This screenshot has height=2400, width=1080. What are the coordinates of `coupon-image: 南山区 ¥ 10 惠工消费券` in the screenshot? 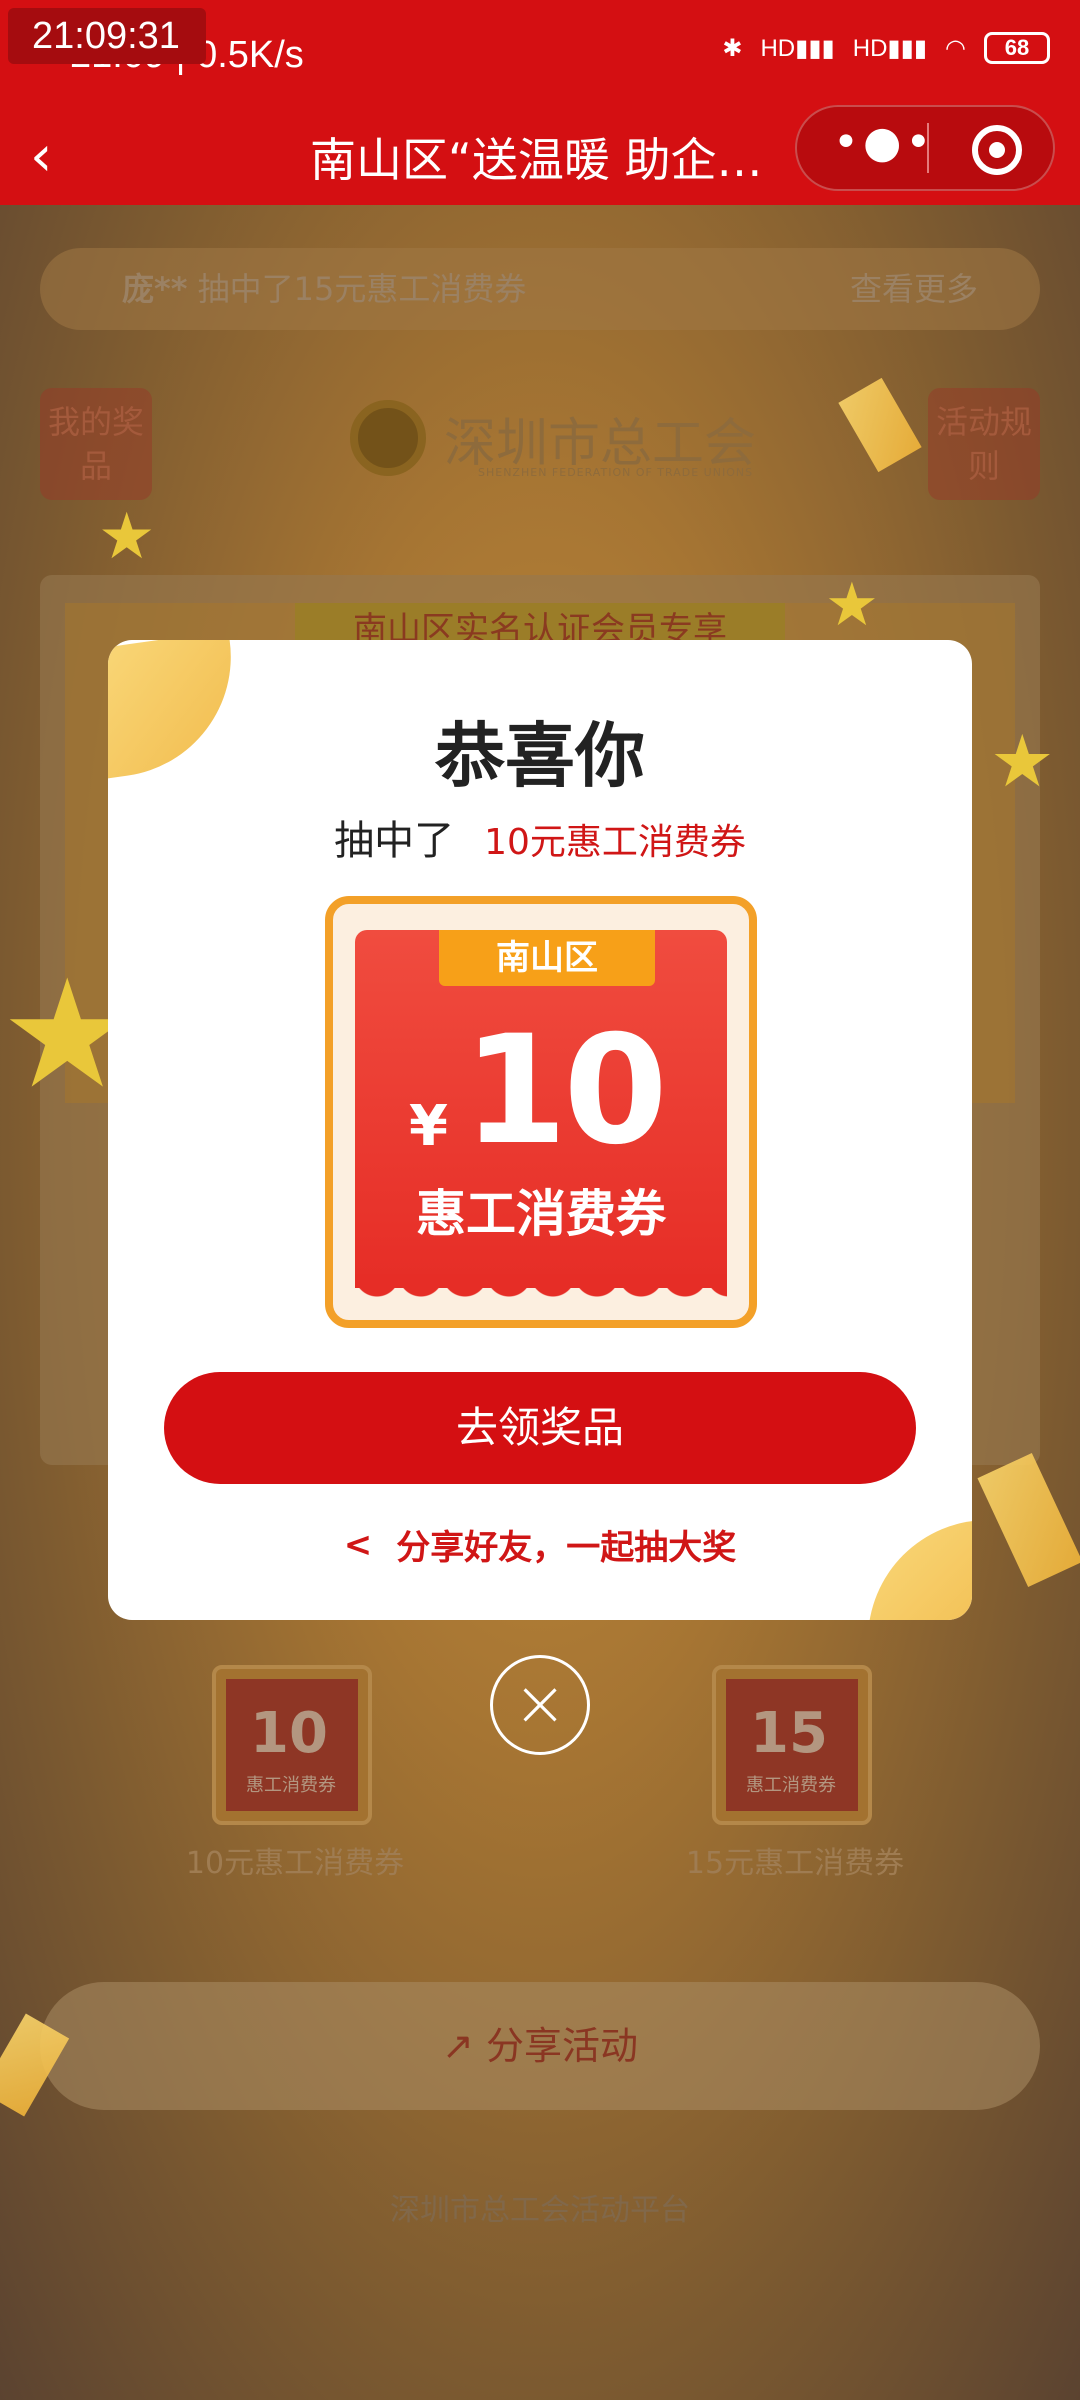 It's located at (541, 1112).